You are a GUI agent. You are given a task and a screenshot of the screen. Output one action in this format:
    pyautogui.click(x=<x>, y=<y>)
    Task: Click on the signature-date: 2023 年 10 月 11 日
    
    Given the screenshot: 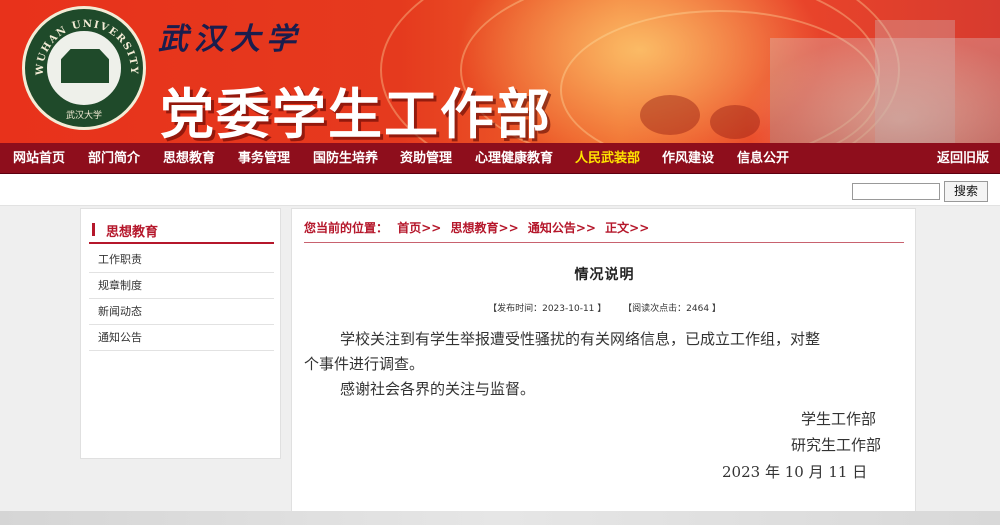 What is the action you would take?
    pyautogui.click(x=795, y=472)
    